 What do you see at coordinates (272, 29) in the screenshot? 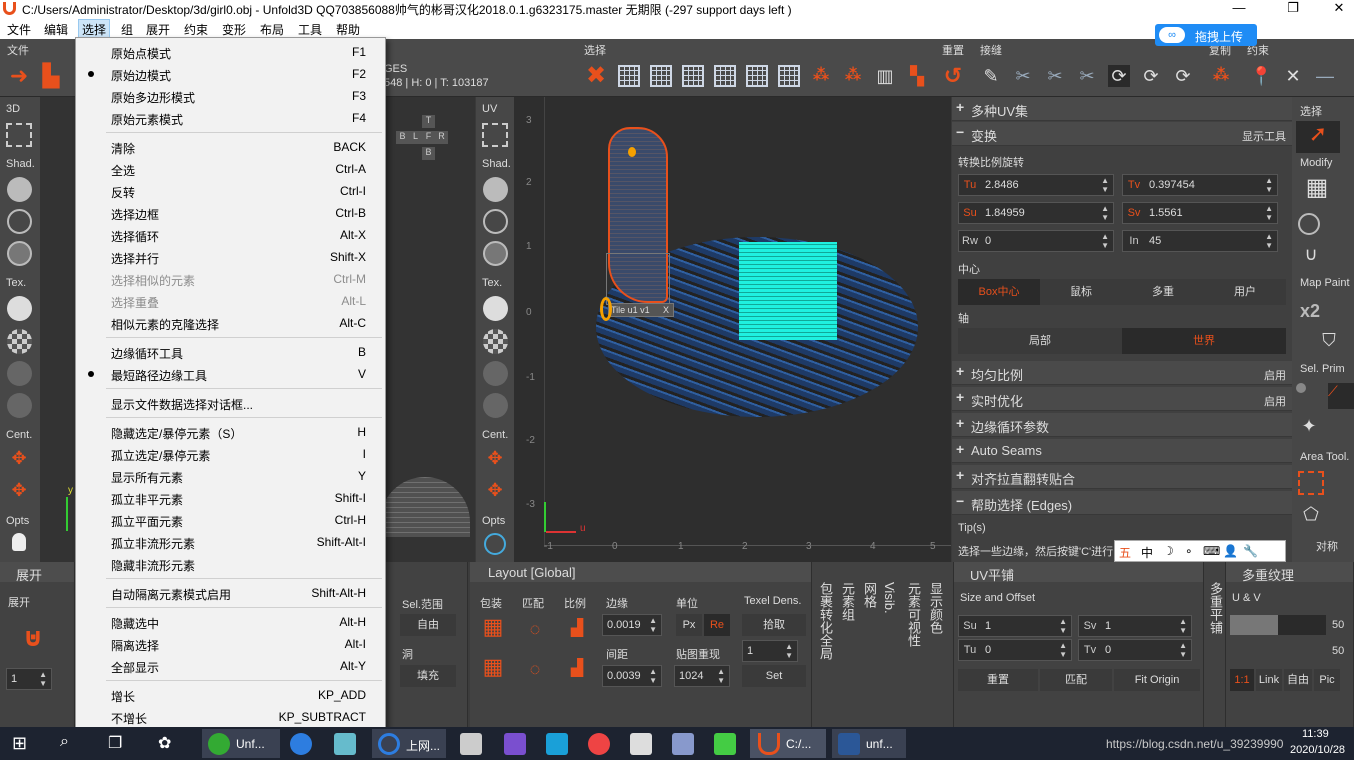
I see `menu-layout: 布局` at bounding box center [272, 29].